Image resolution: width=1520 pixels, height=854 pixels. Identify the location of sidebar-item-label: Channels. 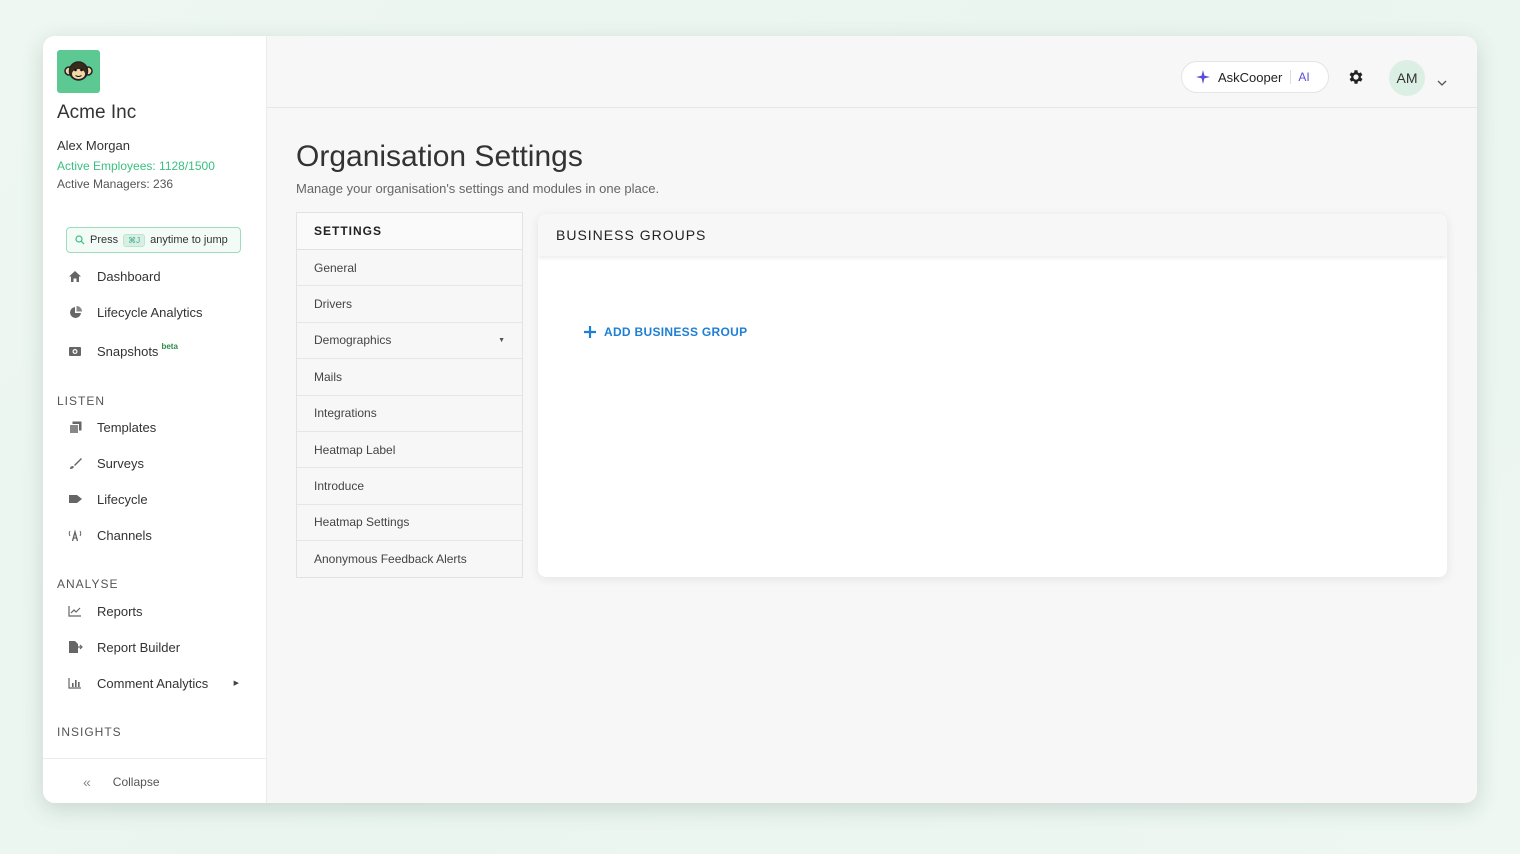
(124, 535).